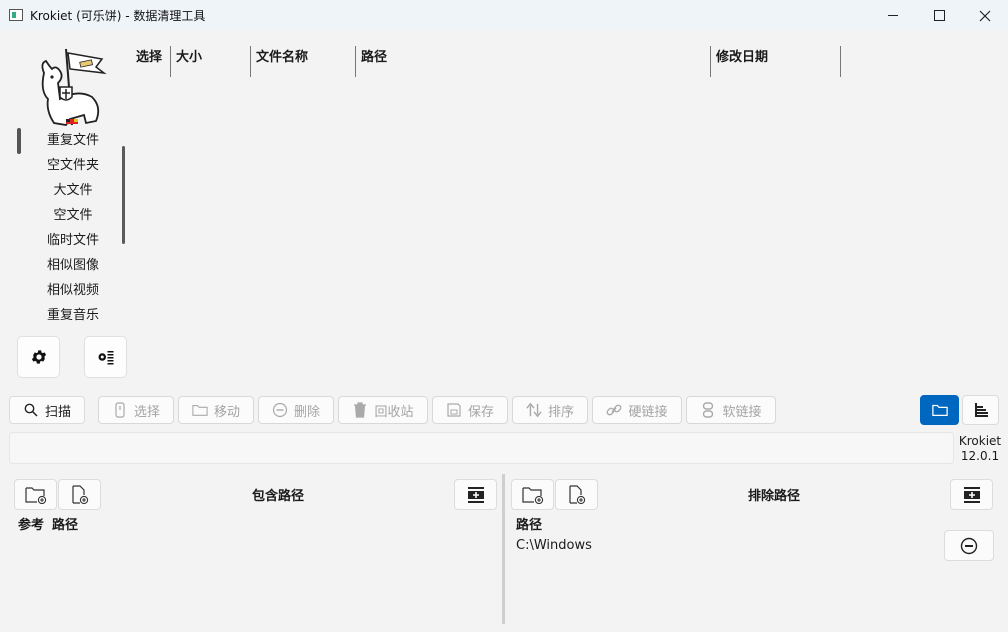 This screenshot has height=632, width=1008. I want to click on save-icon, so click(454, 410).